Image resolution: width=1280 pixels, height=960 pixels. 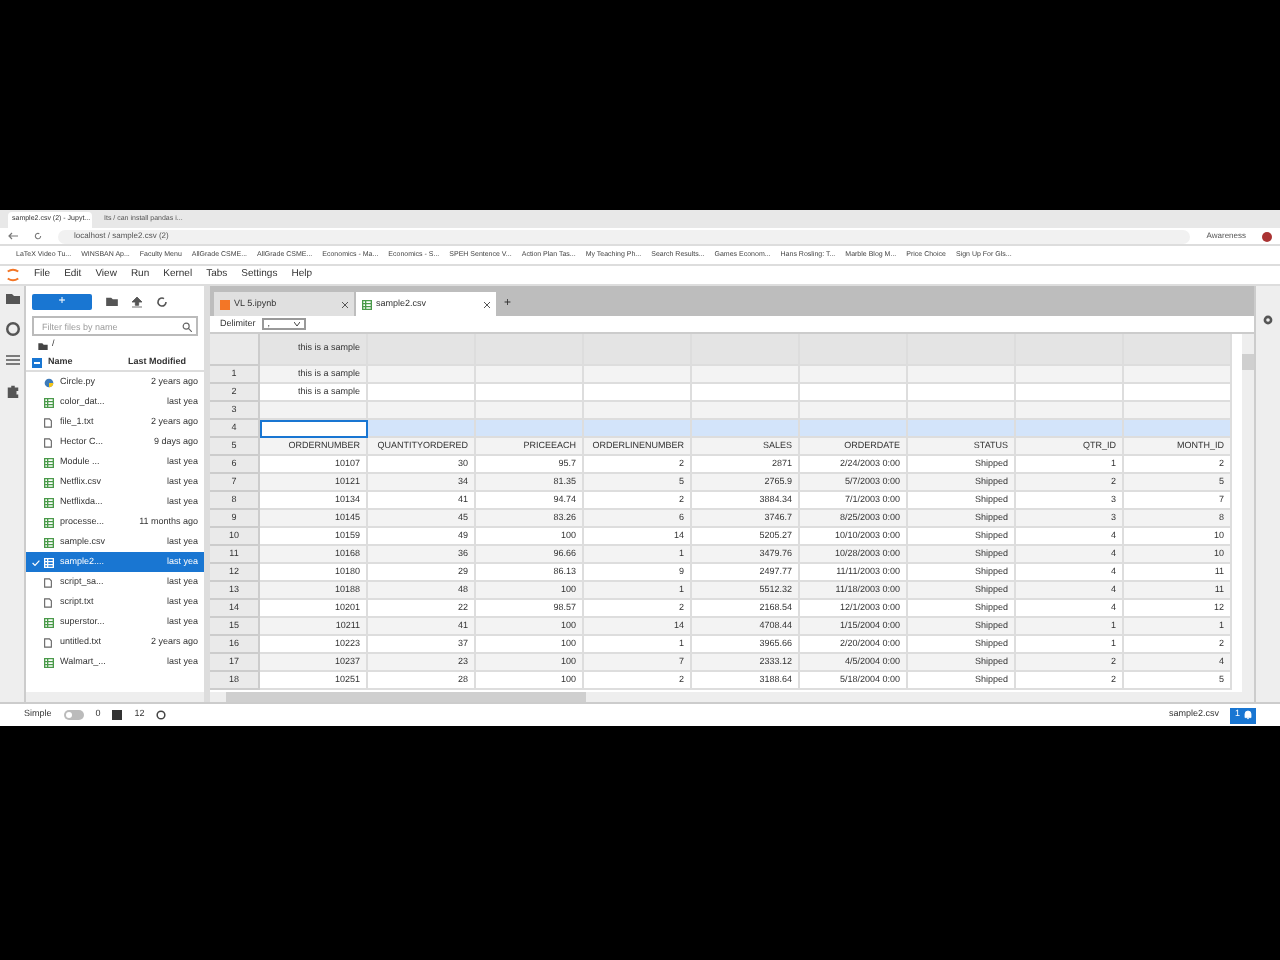 I want to click on caret-icon, so click(x=296, y=324).